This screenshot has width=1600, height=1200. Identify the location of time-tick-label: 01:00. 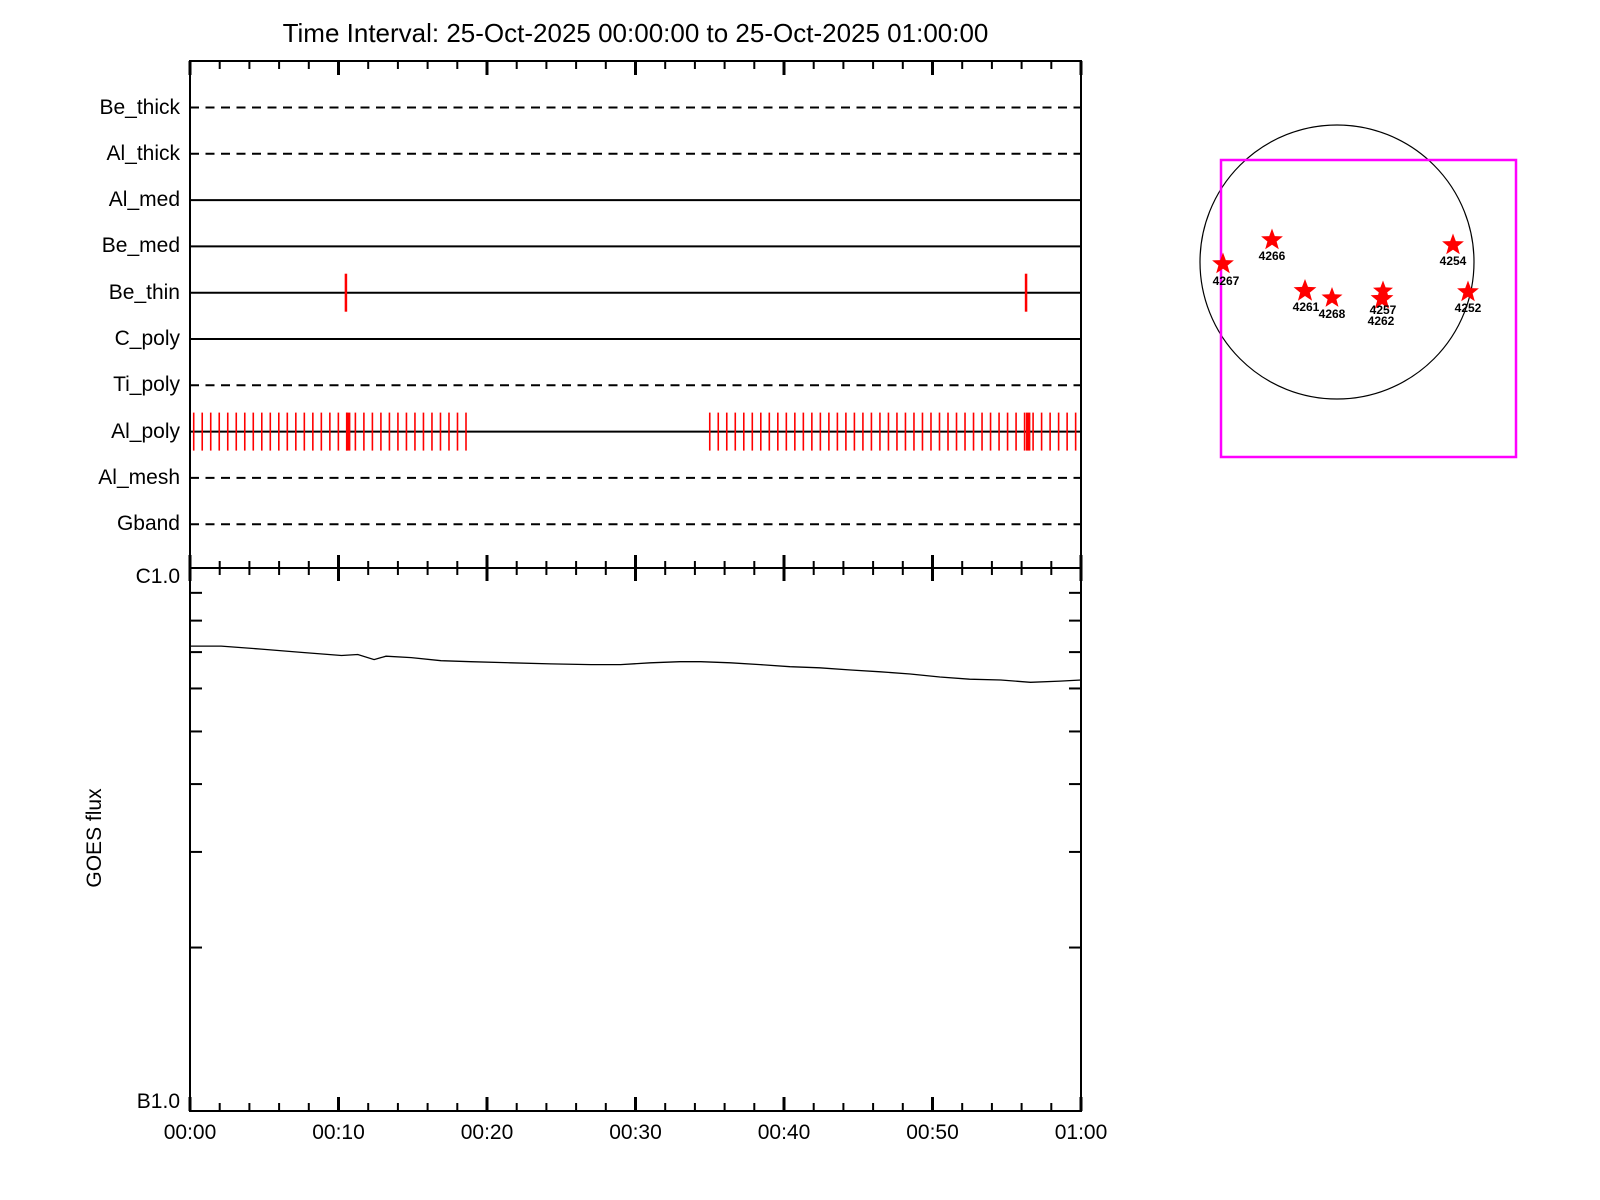
(1081, 1132).